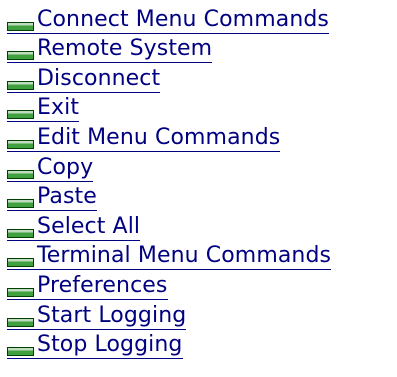 This screenshot has height=377, width=397. What do you see at coordinates (202, 345) in the screenshot?
I see `topic-item-stop-logging: Stop Logging` at bounding box center [202, 345].